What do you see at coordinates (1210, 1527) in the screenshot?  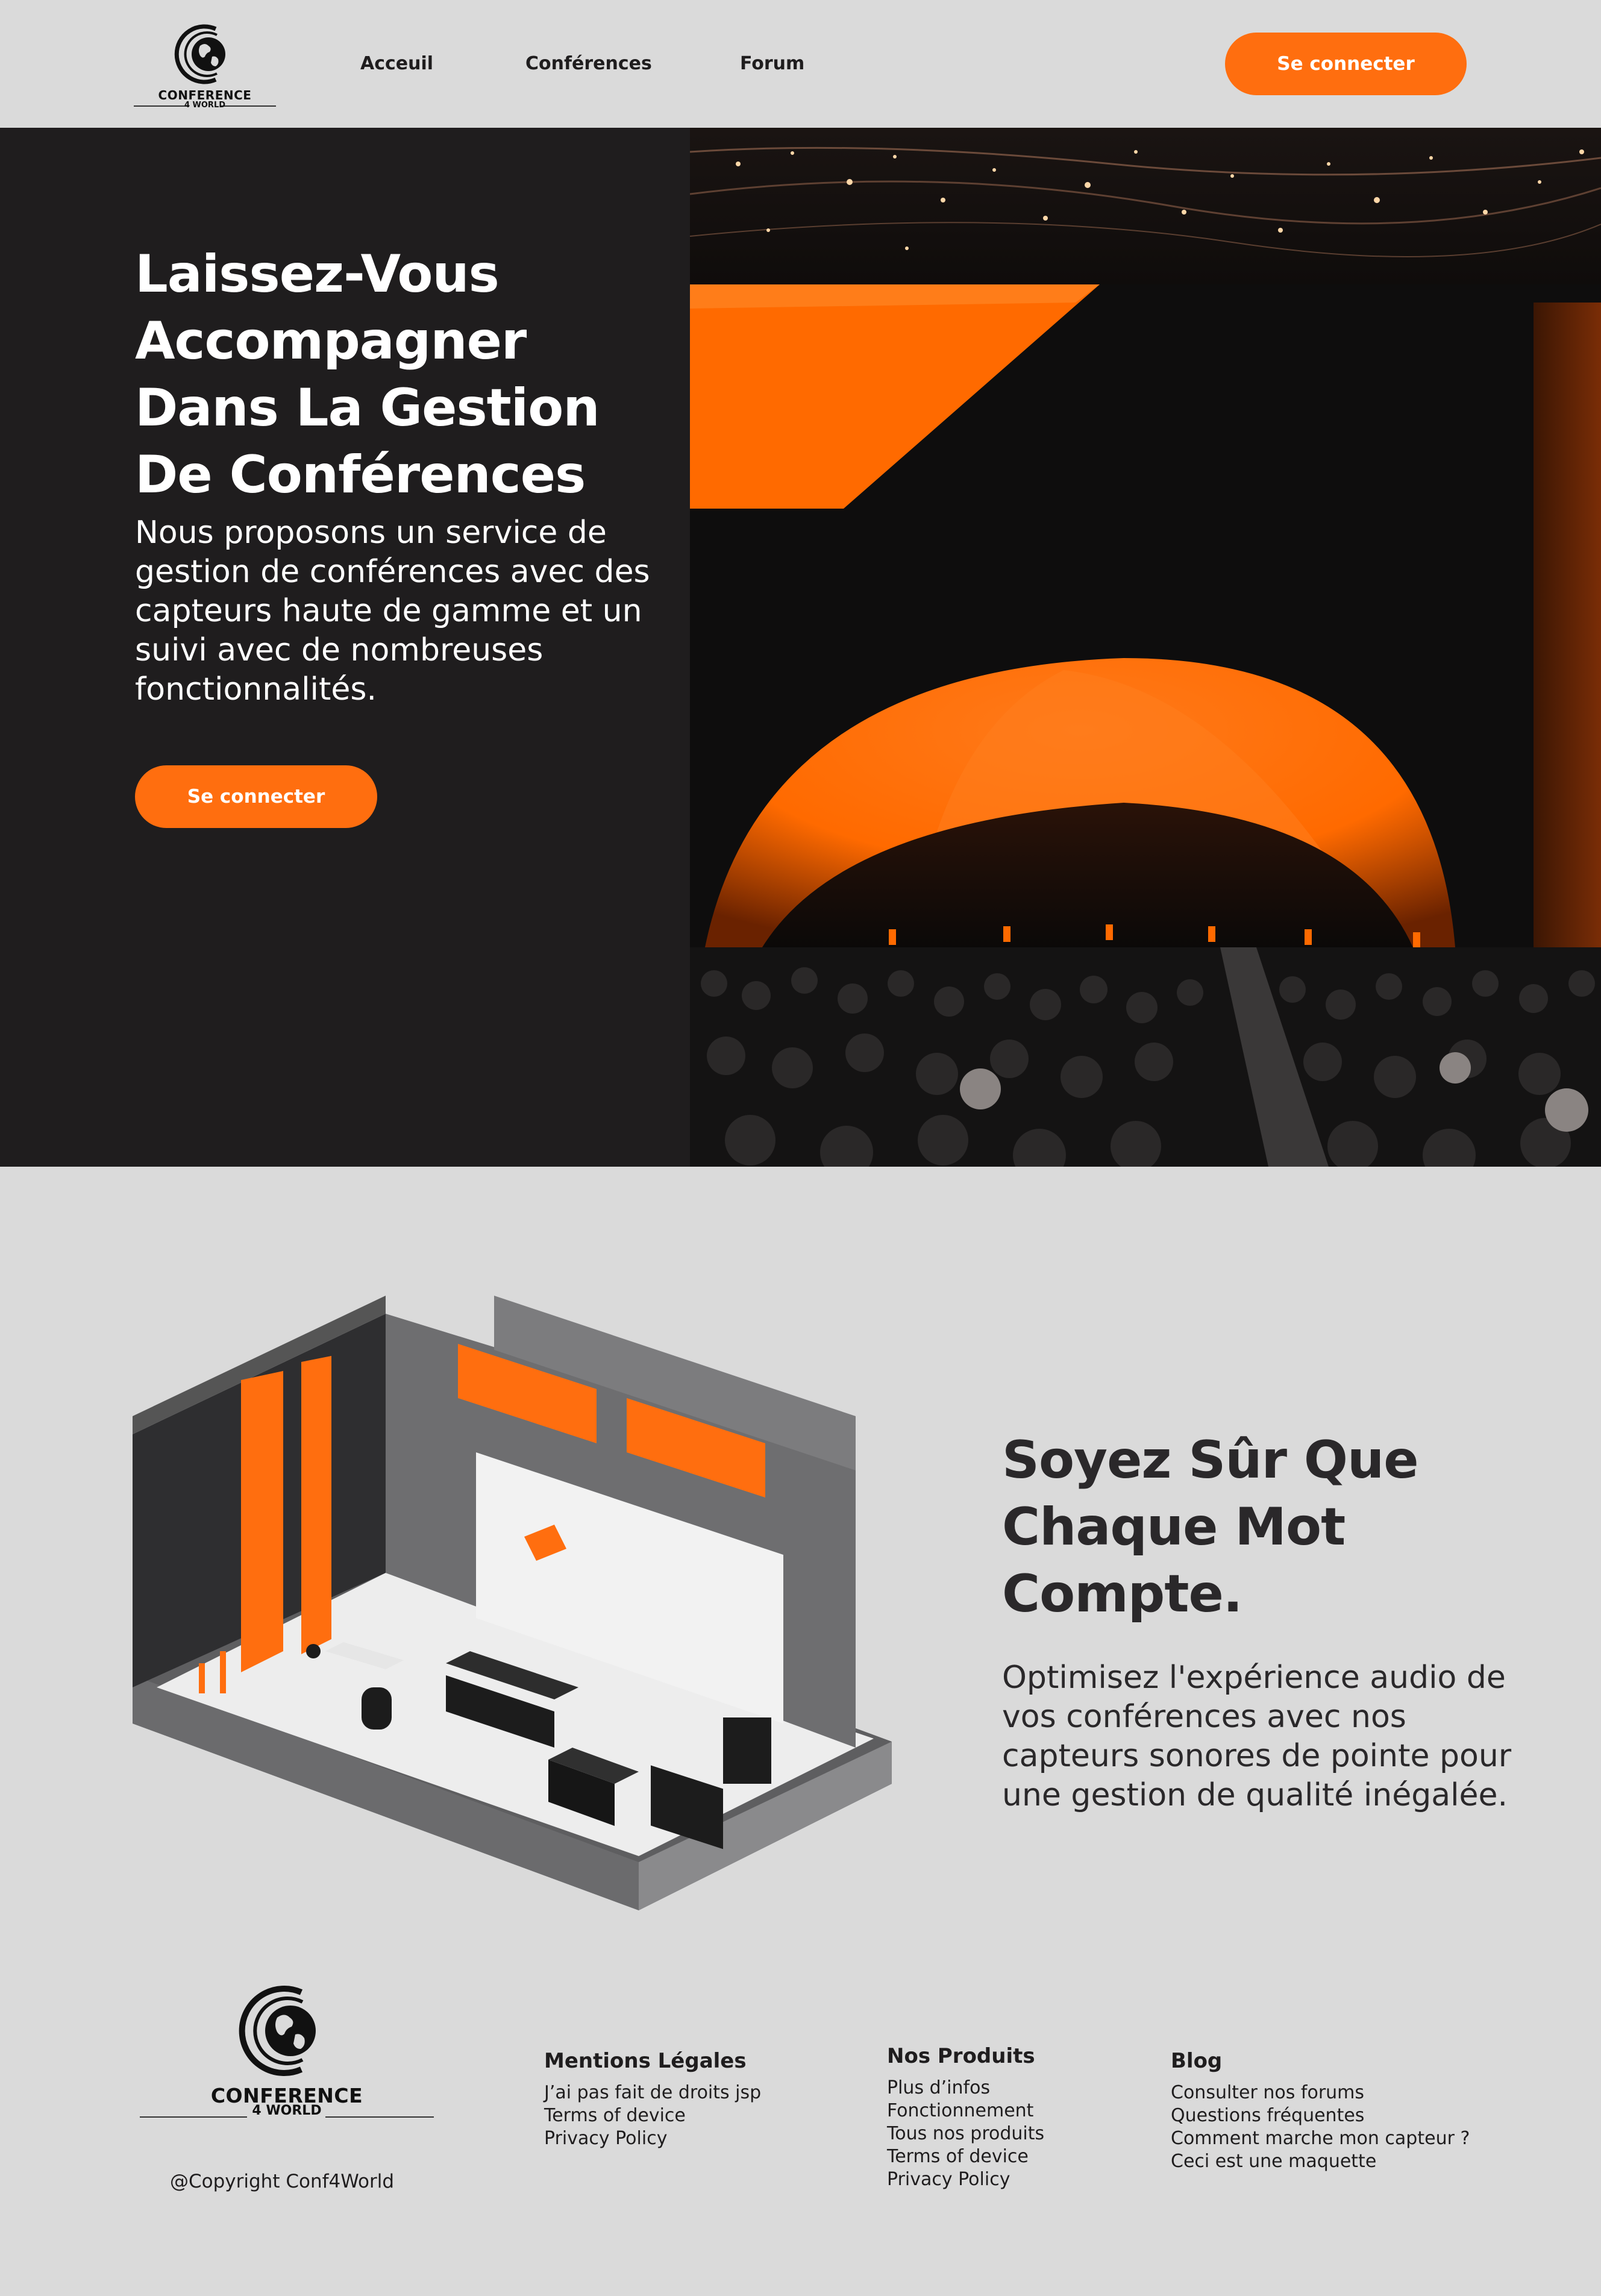 I see `section-title: Soyez Sûr Que Chaque Mot Compte.` at bounding box center [1210, 1527].